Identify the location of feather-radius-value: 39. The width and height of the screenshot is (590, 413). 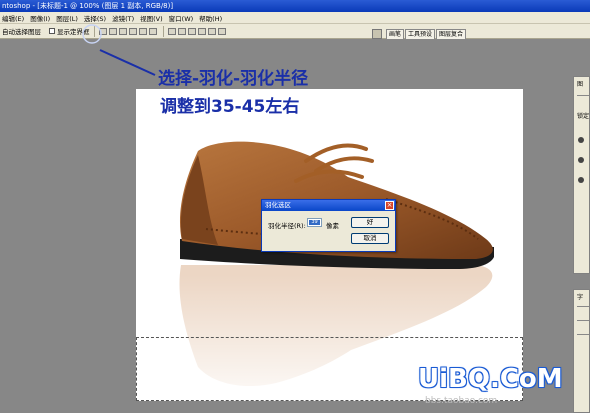
(314, 222).